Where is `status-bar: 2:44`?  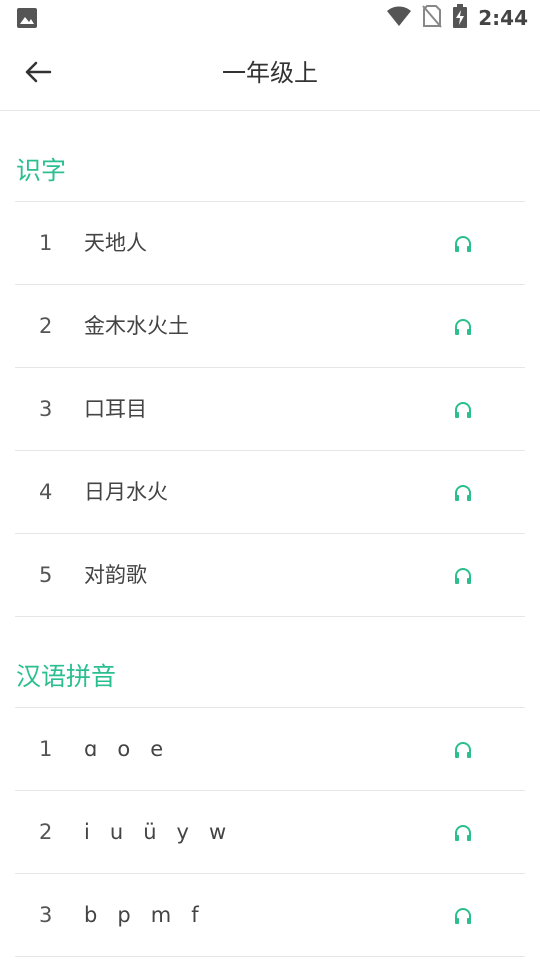
status-bar: 2:44 is located at coordinates (270, 18).